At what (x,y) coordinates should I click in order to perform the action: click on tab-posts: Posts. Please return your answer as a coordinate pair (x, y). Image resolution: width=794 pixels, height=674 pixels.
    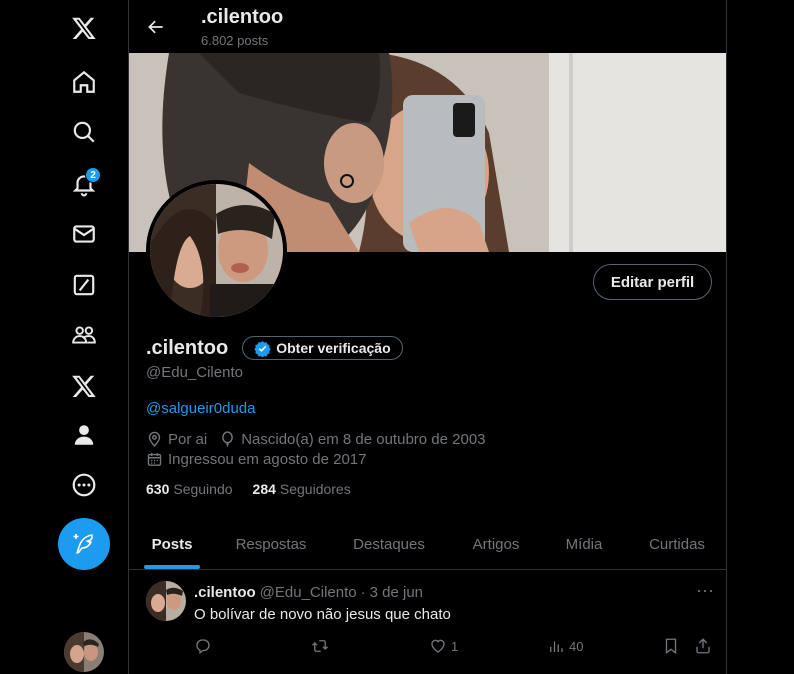
    Looking at the image, I should click on (172, 544).